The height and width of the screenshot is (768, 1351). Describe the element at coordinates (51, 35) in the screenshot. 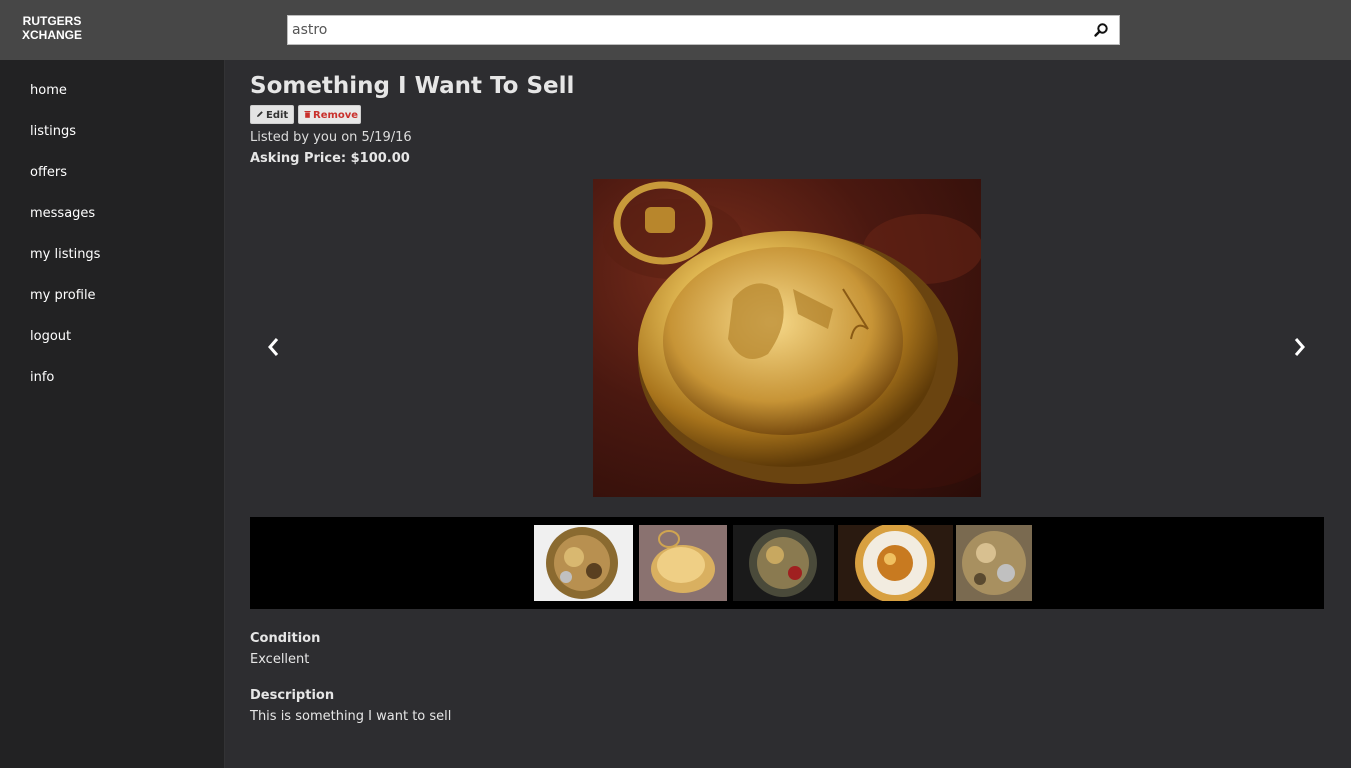

I see `brand-line-2: XCHANGE` at that location.